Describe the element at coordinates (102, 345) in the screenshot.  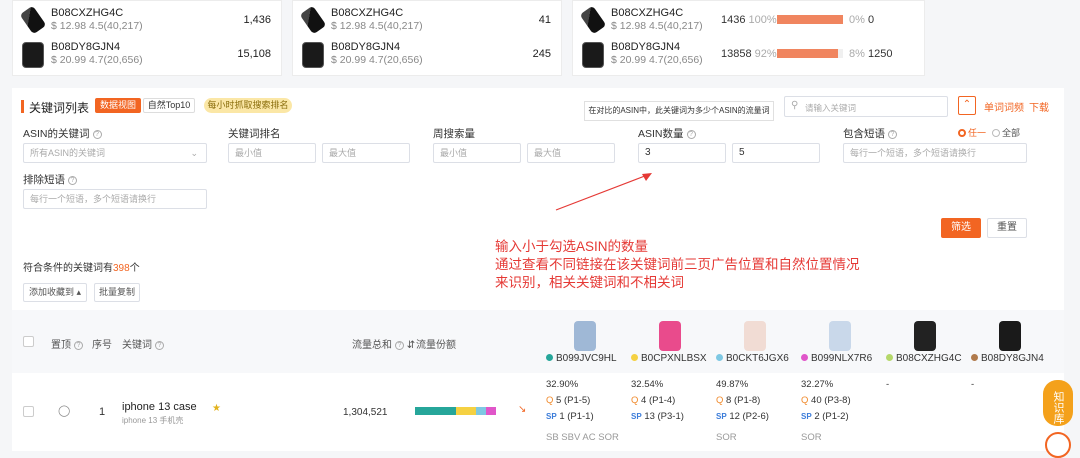
I see `index-header: 序号` at that location.